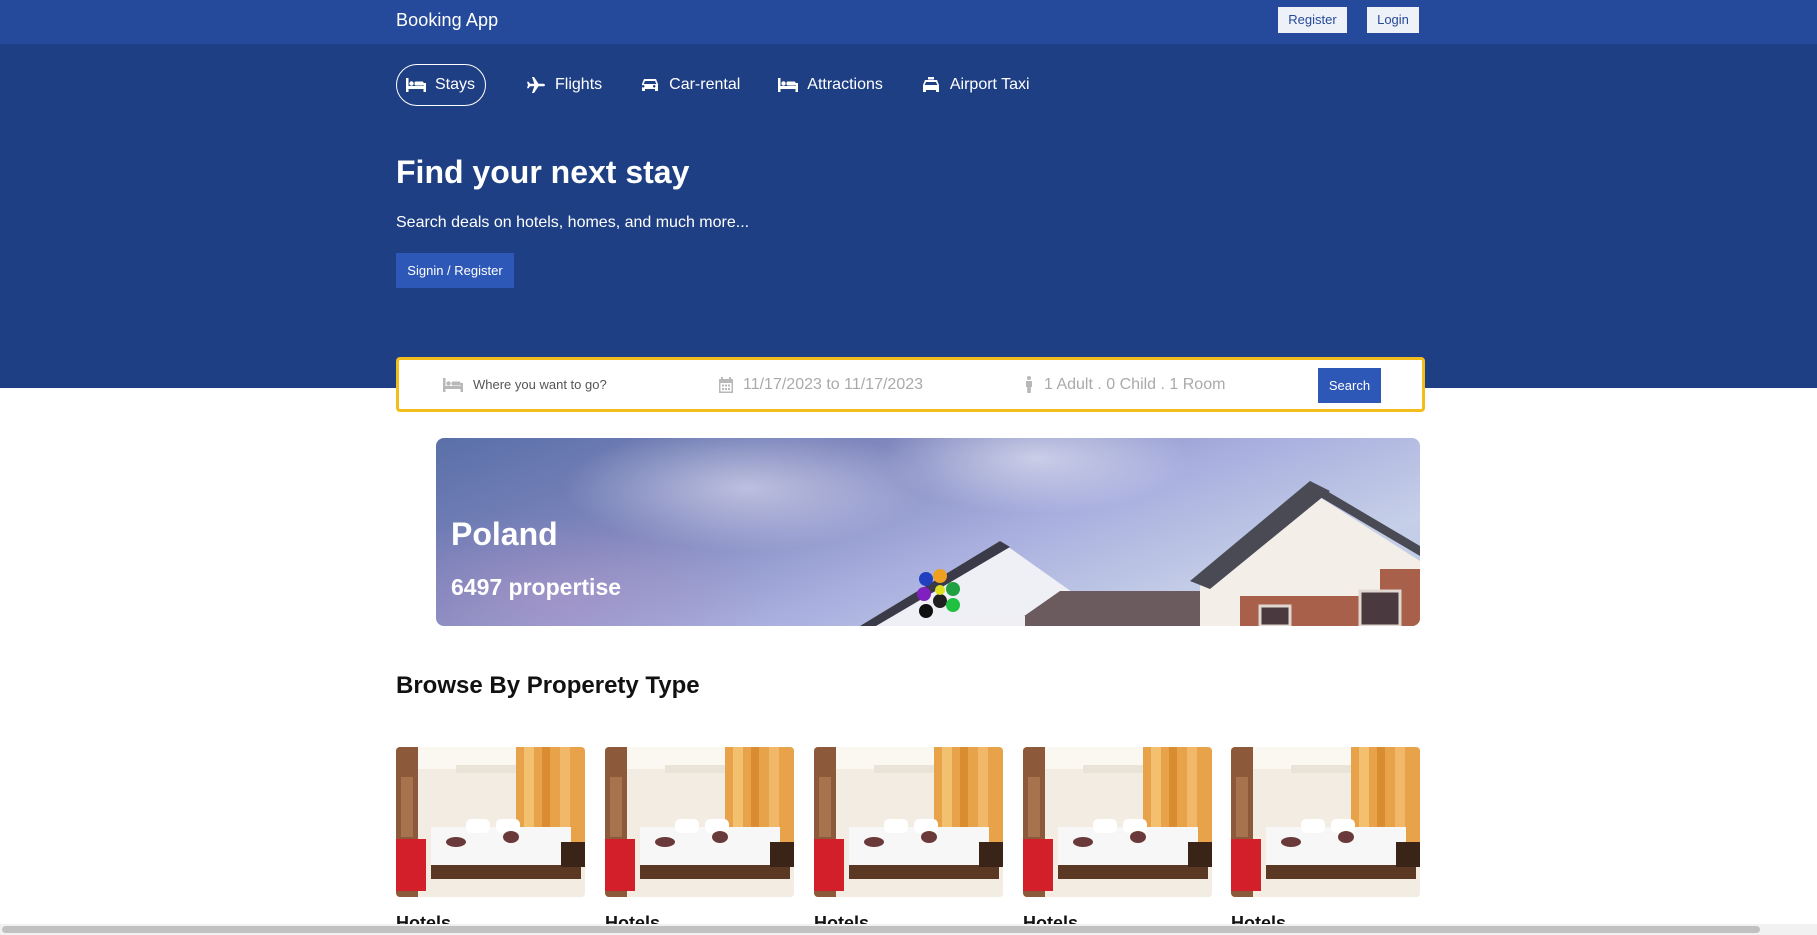 The width and height of the screenshot is (1817, 935). I want to click on tab-label: Stays, so click(455, 84).